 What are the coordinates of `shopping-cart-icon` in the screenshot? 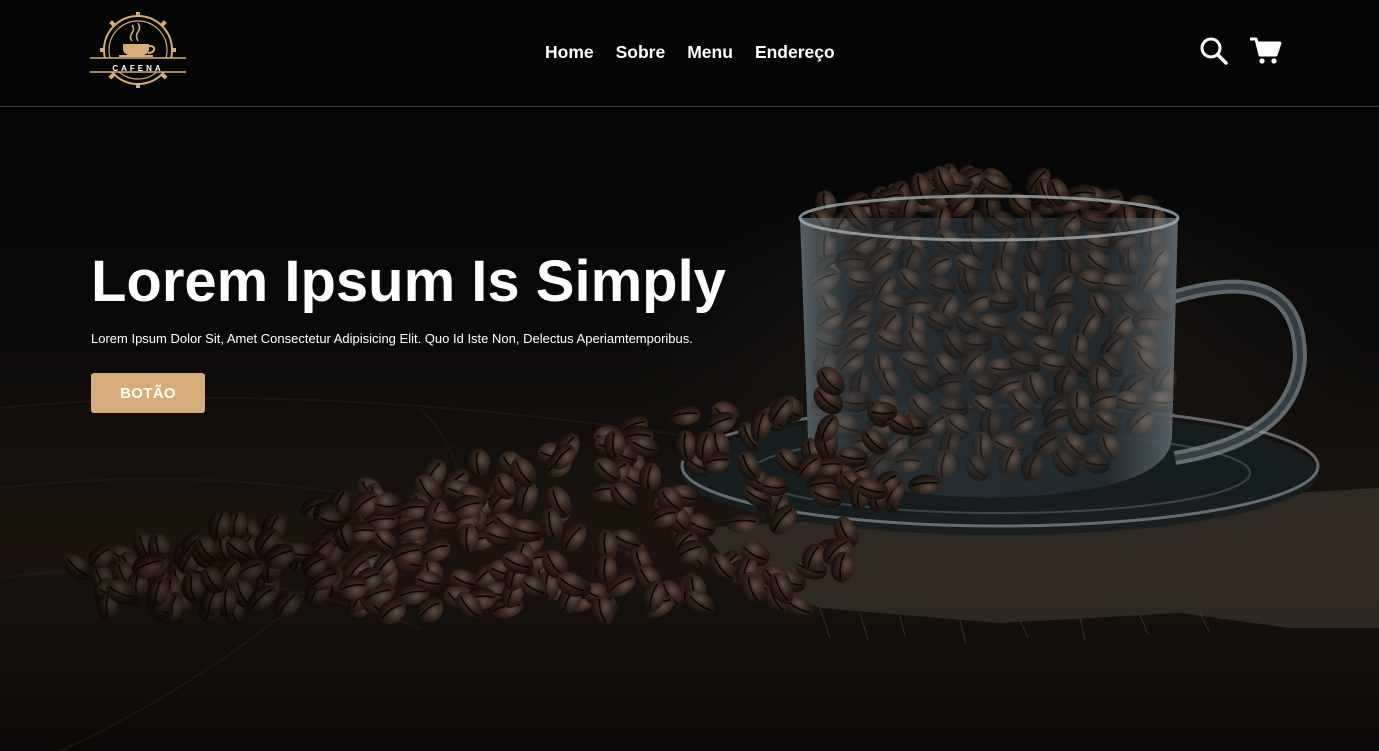 It's located at (1265, 50).